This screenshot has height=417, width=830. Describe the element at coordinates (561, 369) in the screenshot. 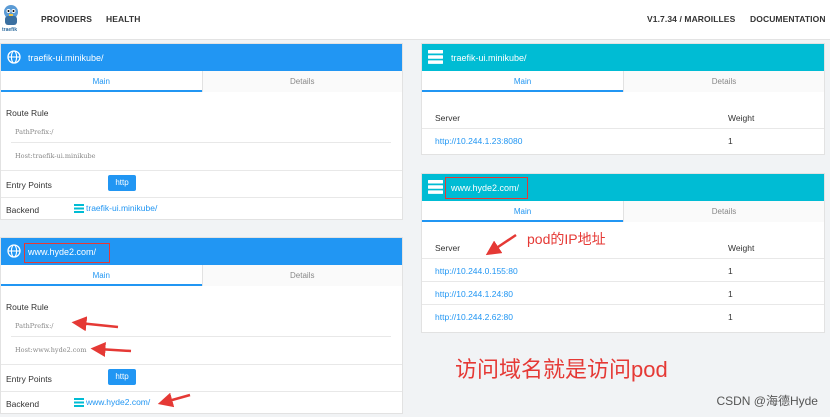

I see `annotation-domain-note: 访问域名就是访问pod` at that location.